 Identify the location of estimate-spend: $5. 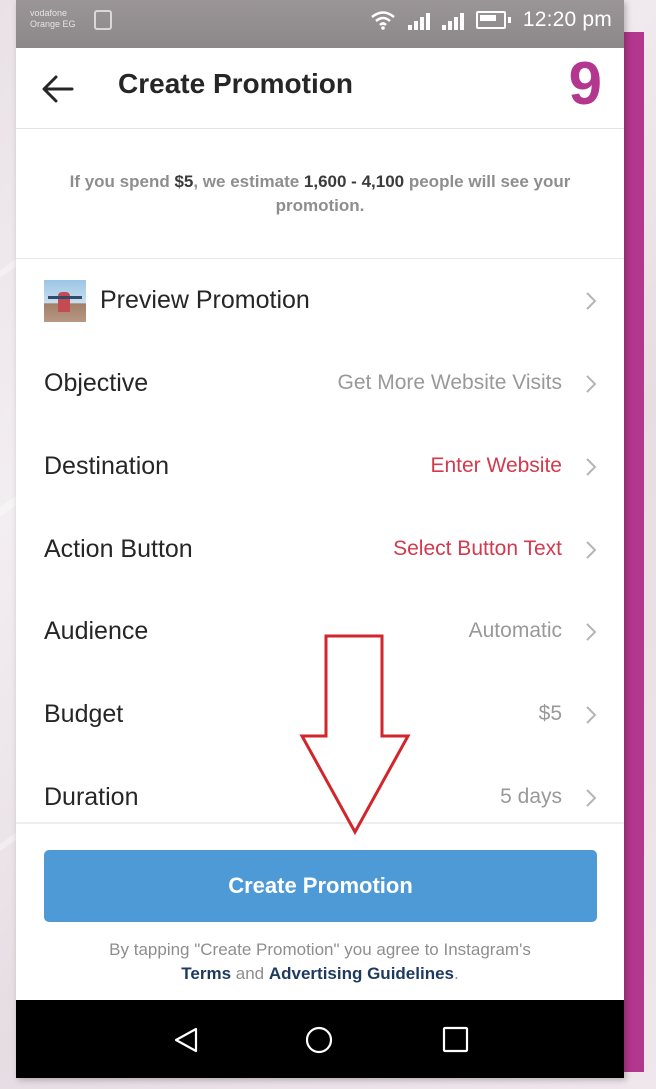
(184, 181).